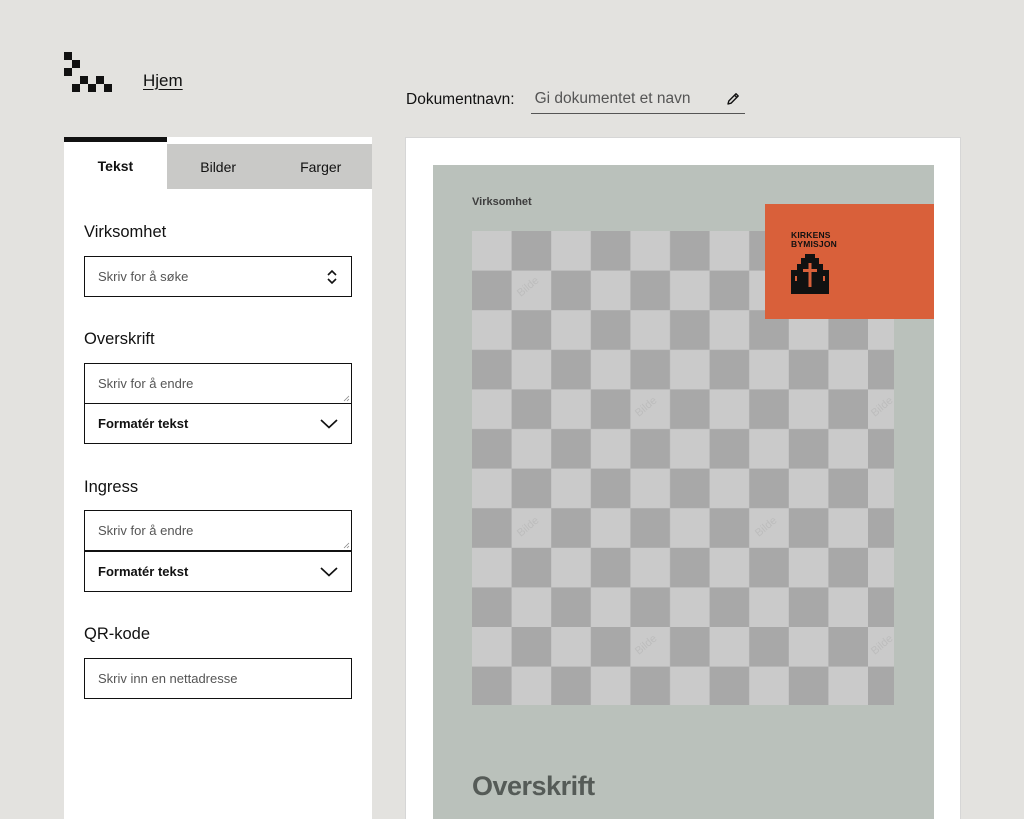  I want to click on poster-headline: Overskrift, so click(533, 786).